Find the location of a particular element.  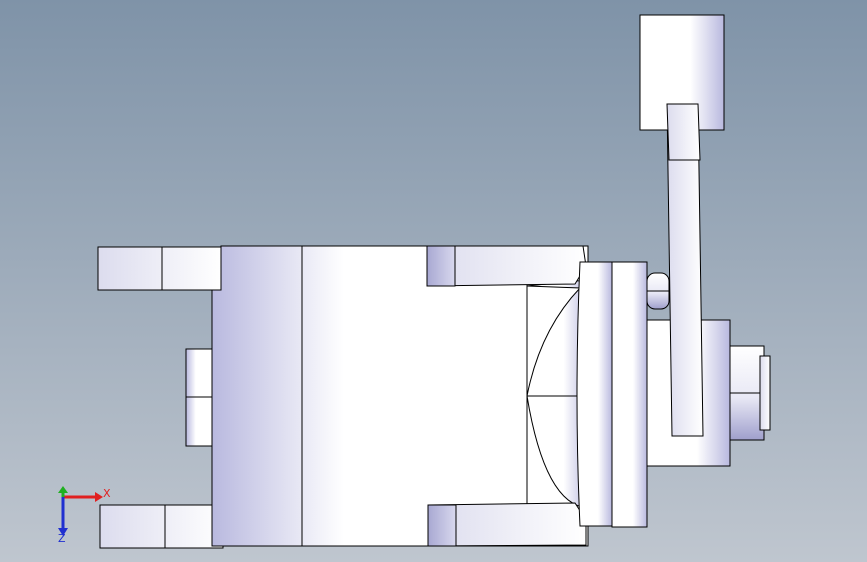

flange-slot-top is located at coordinates (441, 266).